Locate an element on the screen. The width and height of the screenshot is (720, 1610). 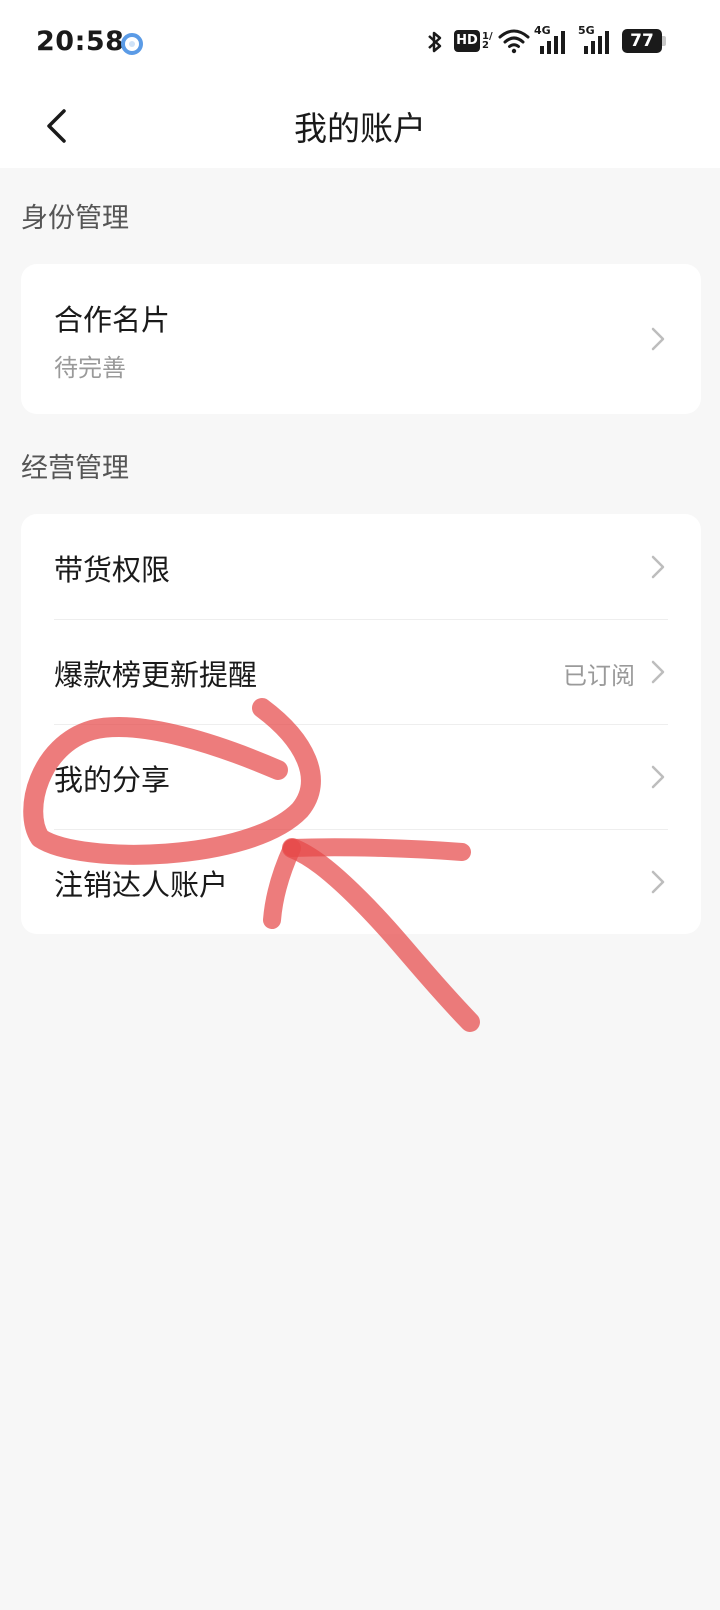
list-item-sales-permission: 带货权限 is located at coordinates (361, 566).